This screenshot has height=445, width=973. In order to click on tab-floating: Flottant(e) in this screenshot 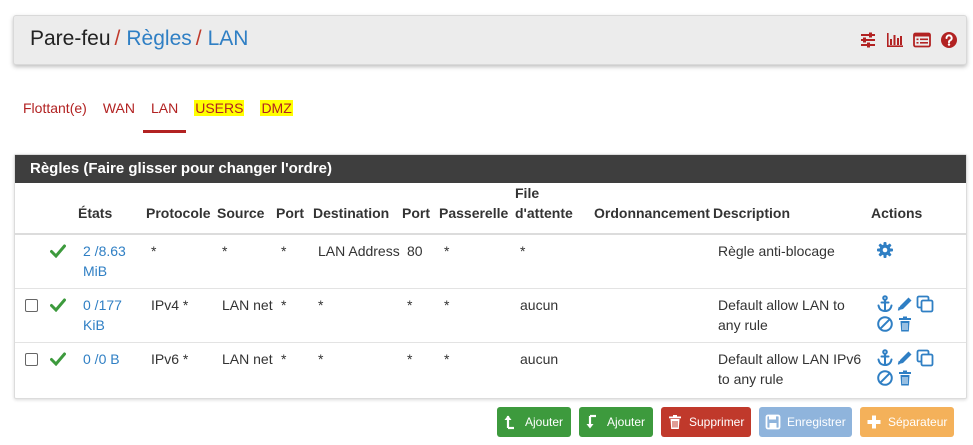, I will do `click(55, 114)`.